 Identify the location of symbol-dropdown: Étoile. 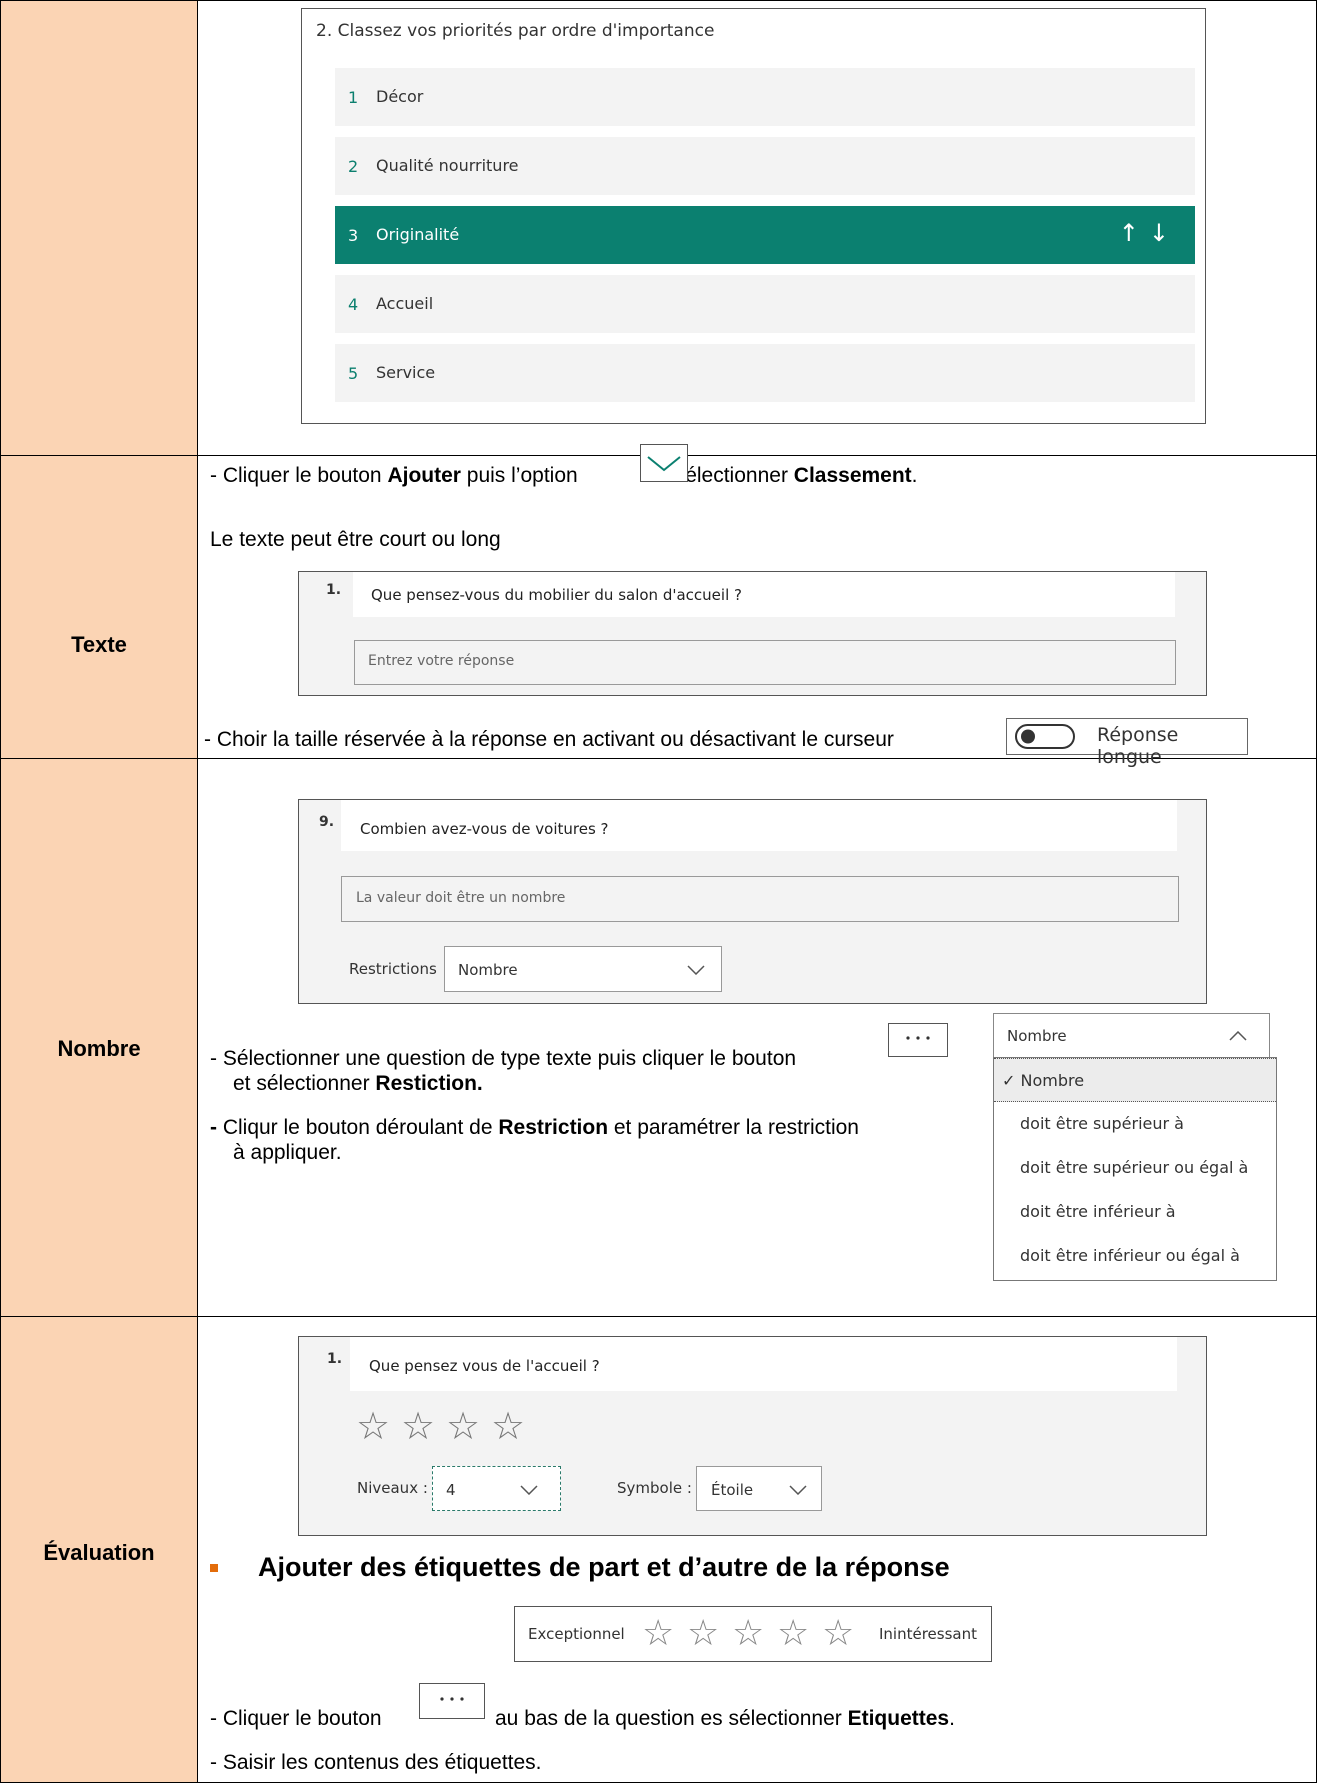
(759, 1488).